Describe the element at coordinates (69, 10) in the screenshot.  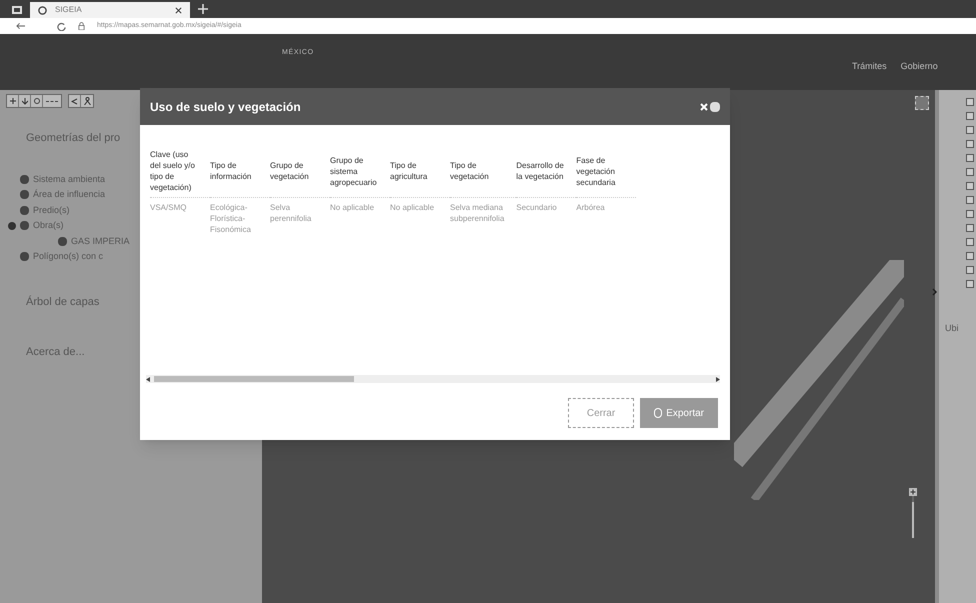
I see `tab-title: SIGEIA` at that location.